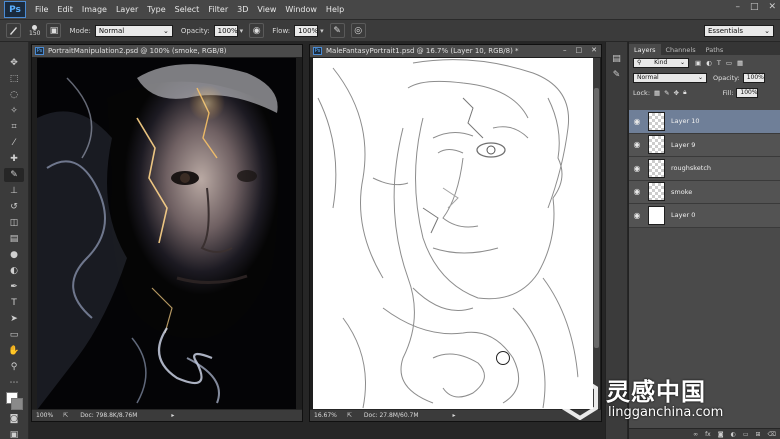 The height and width of the screenshot is (439, 780). What do you see at coordinates (698, 63) in the screenshot?
I see `pixel-filter-icon: ▣` at bounding box center [698, 63].